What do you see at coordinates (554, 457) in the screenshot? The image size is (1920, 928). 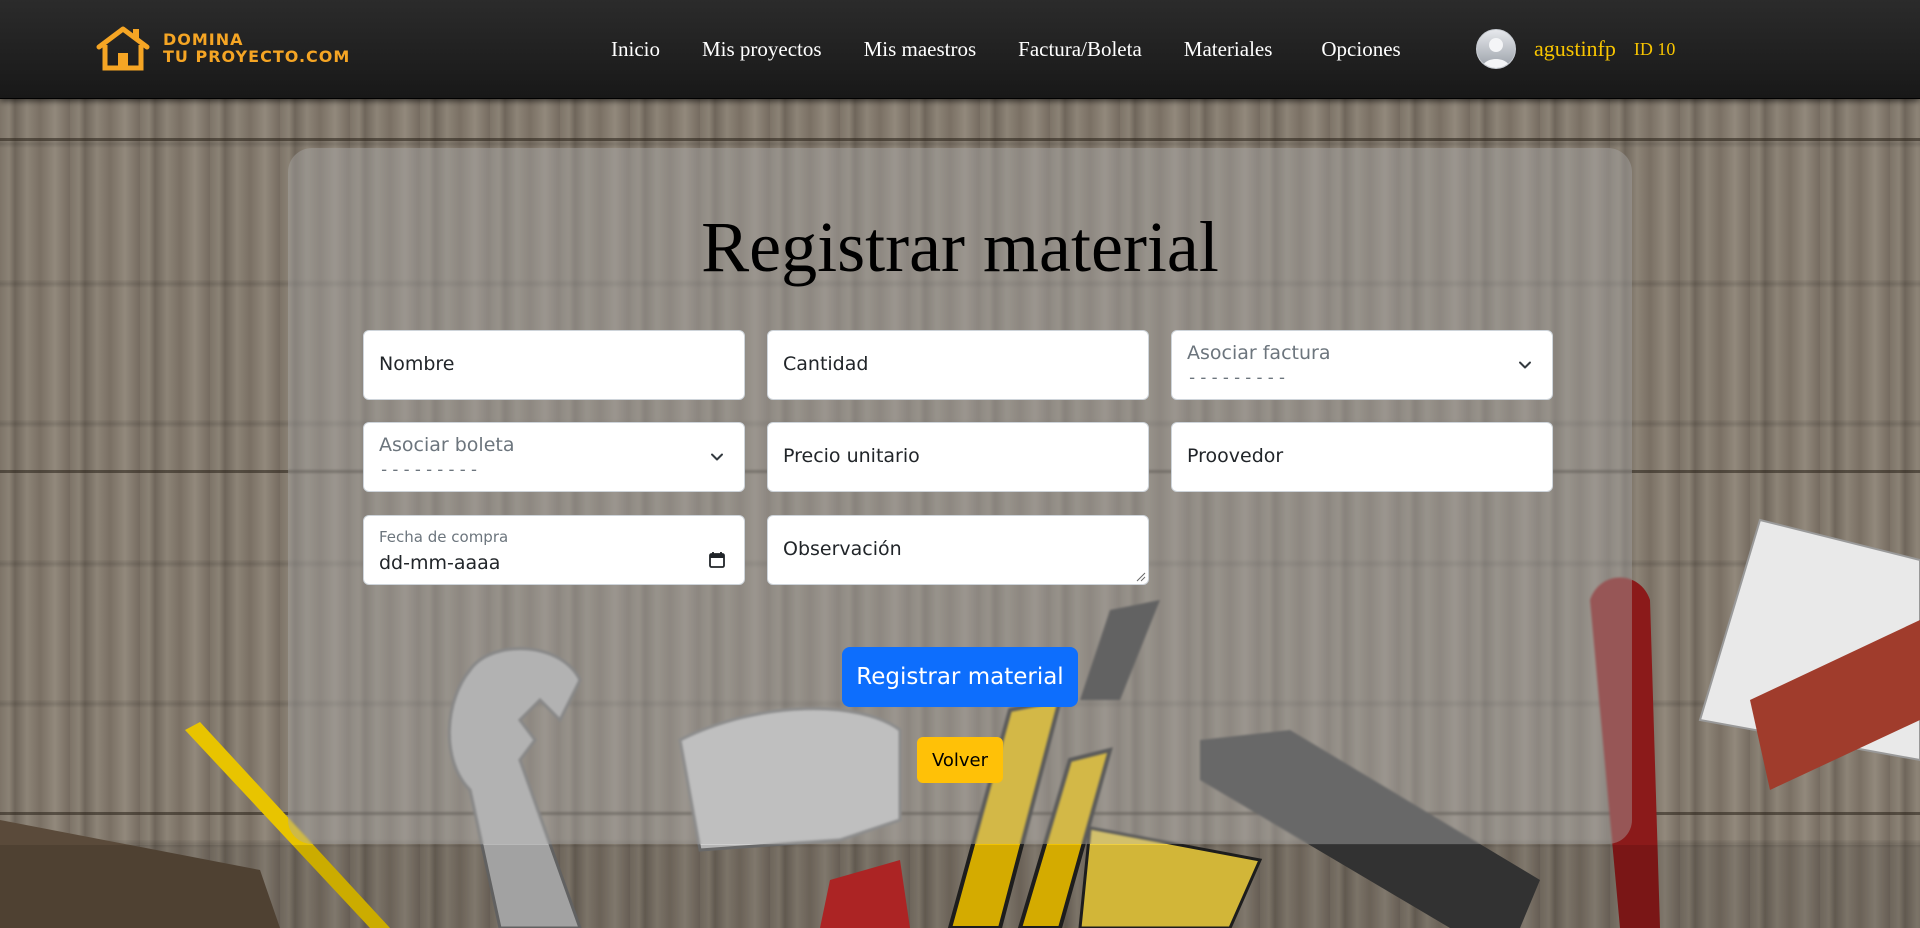 I see `asociar-boleta-select: Asociar boleta ---------` at bounding box center [554, 457].